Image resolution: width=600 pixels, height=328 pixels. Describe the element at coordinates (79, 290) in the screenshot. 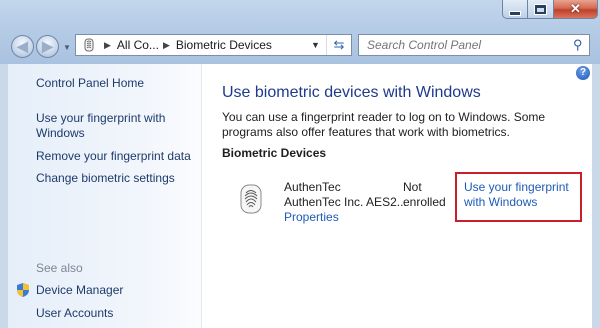

I see `sidebar-link-device-manager: Device Manager` at that location.